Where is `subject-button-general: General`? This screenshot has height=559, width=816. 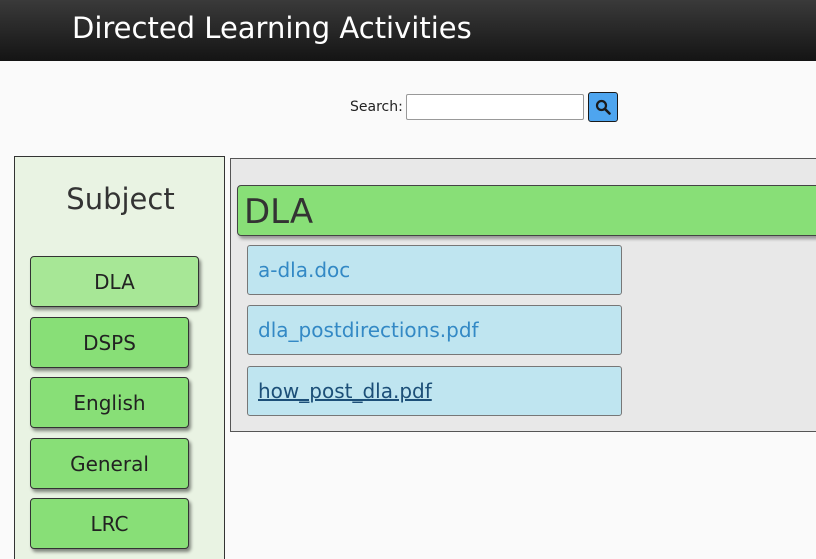 subject-button-general: General is located at coordinates (109, 463).